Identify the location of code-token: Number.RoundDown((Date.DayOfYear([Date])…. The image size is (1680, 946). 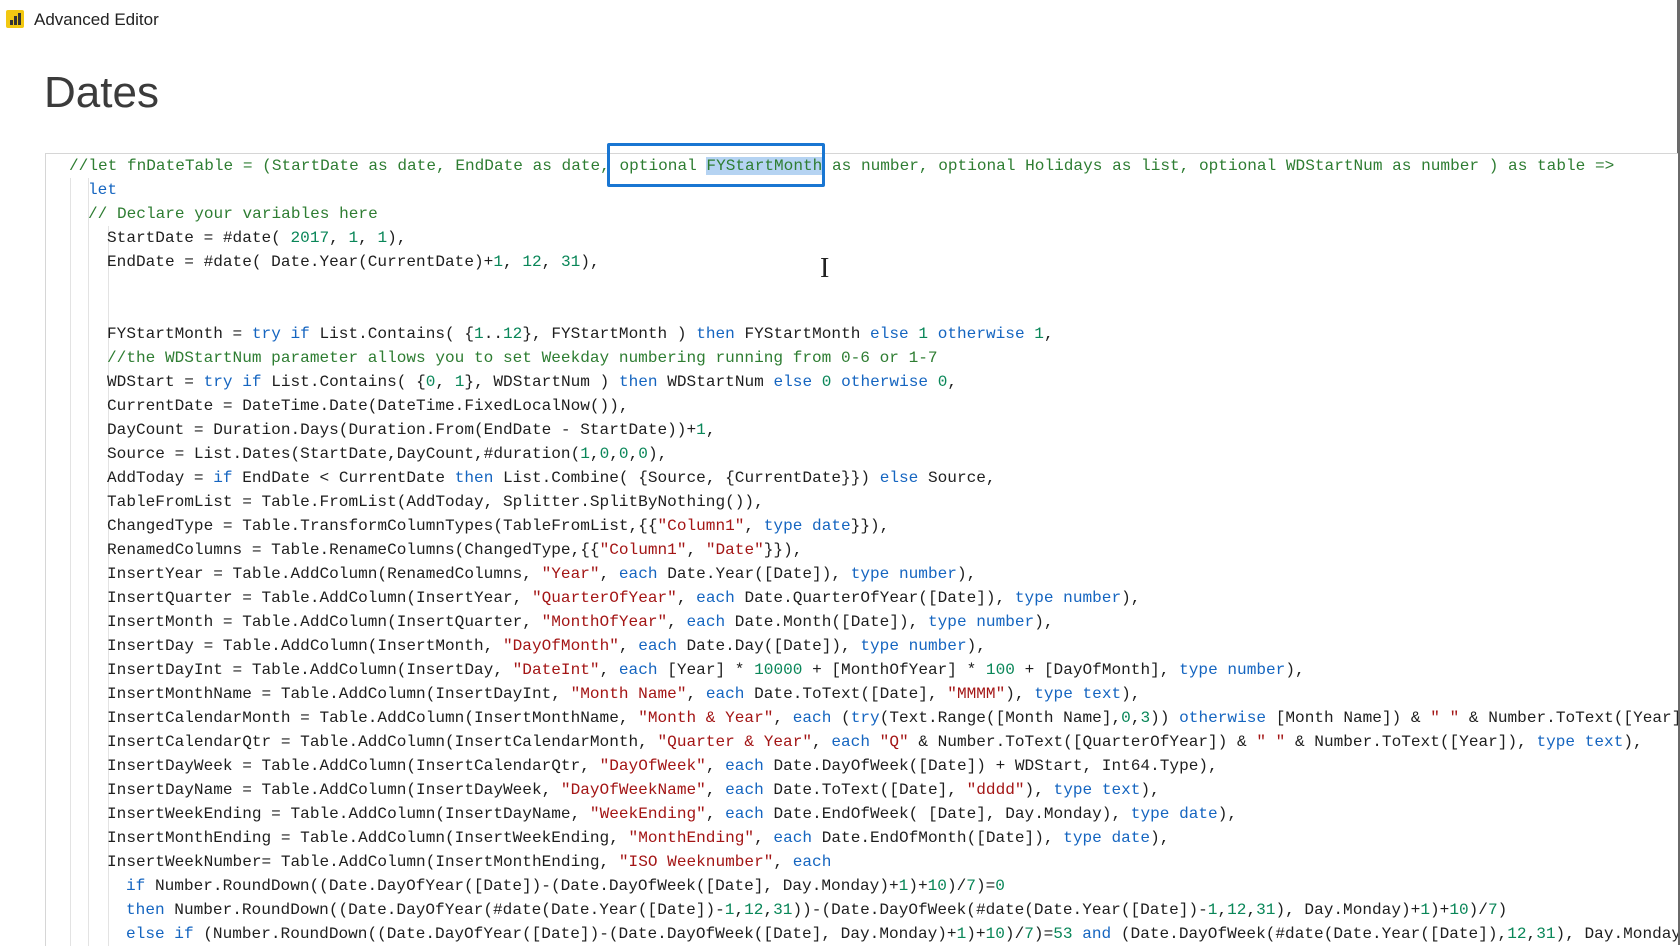
(522, 886).